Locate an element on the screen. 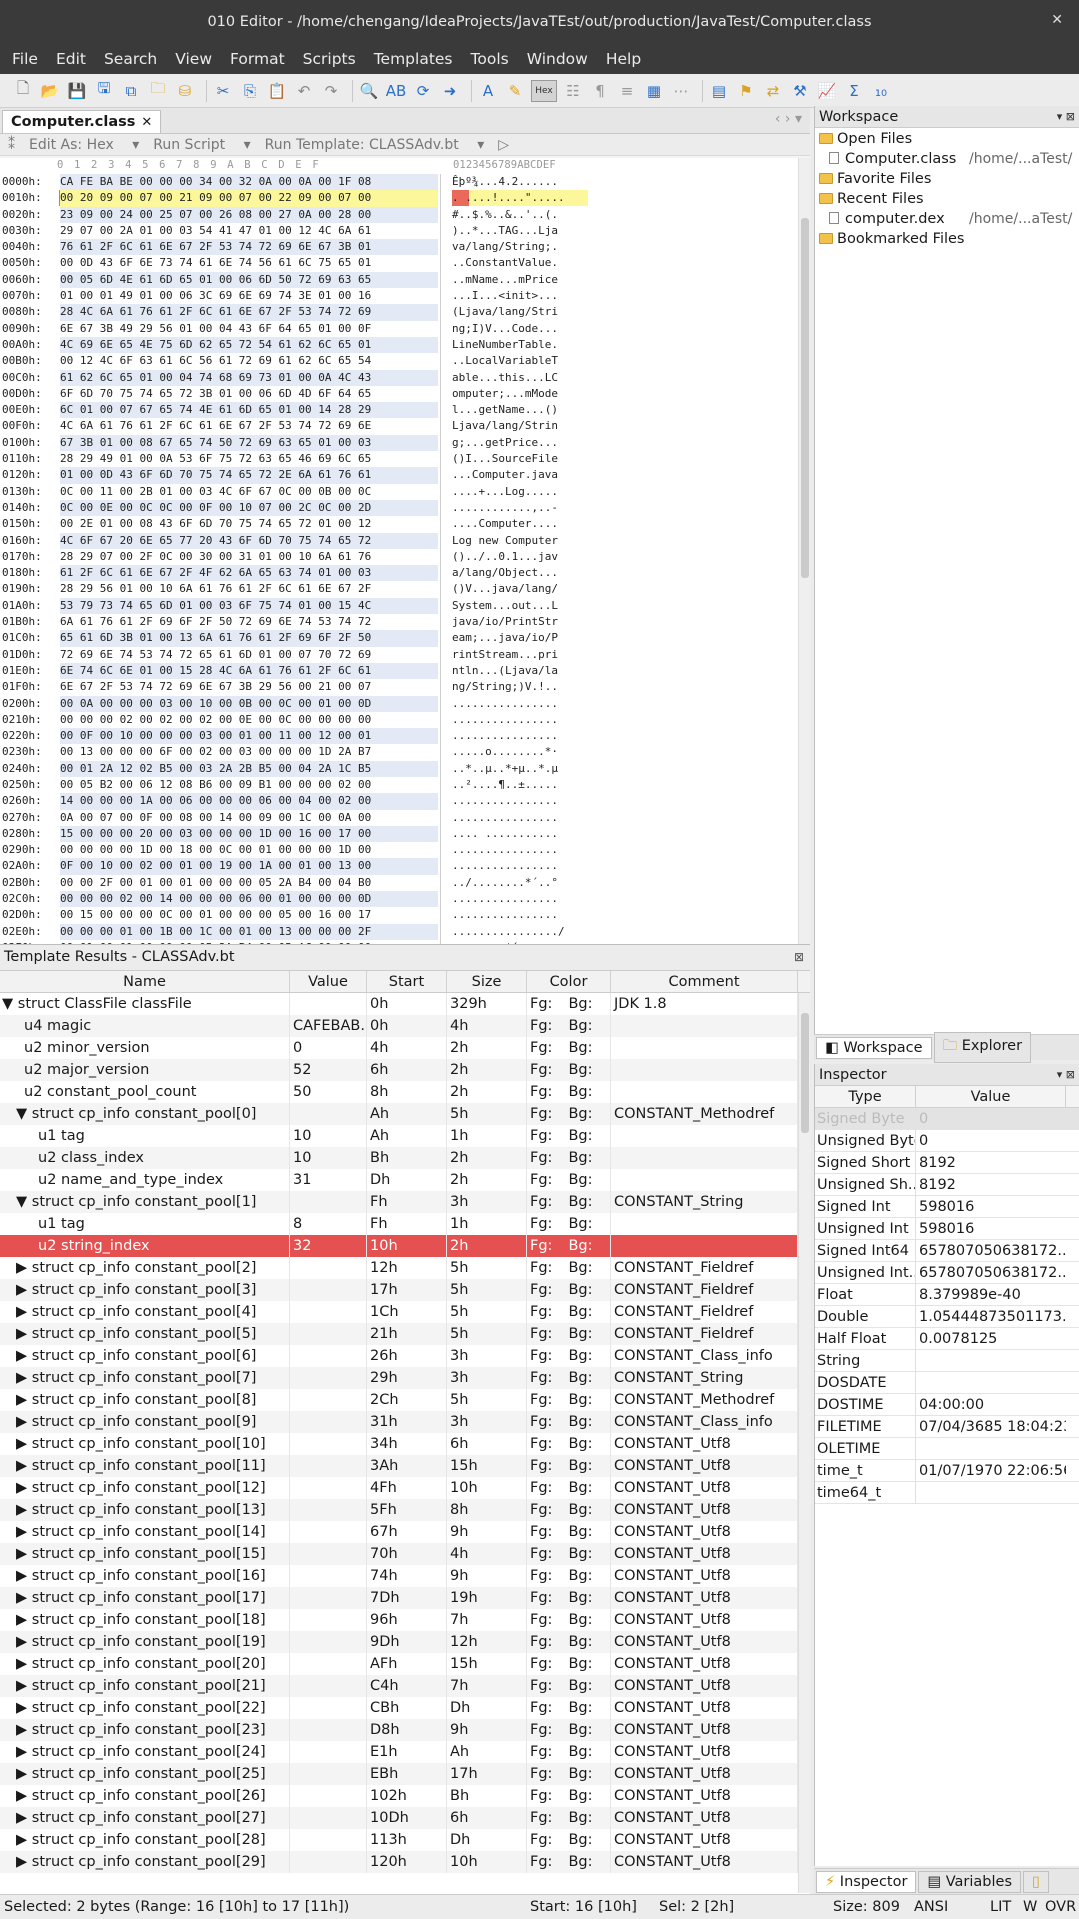 The width and height of the screenshot is (1079, 1919). inspector-value: 598016 is located at coordinates (991, 1228).